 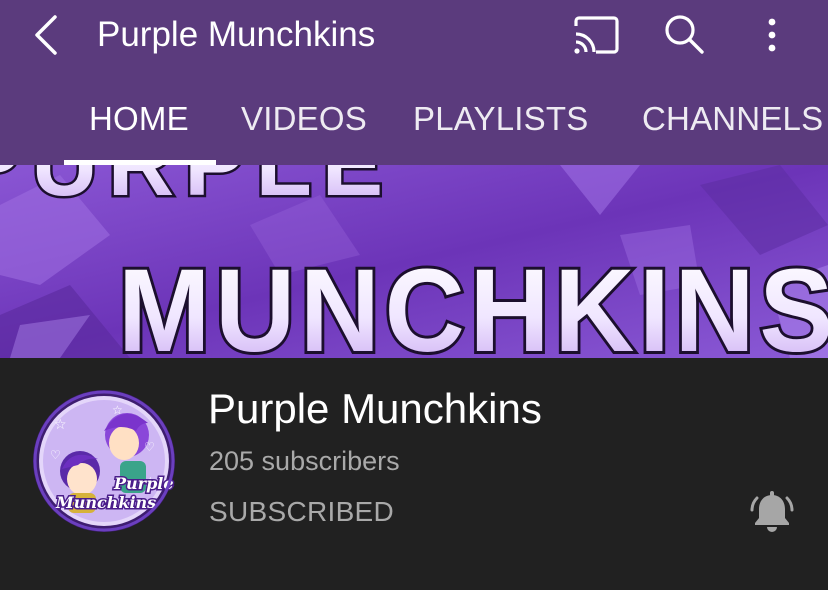 What do you see at coordinates (143, 483) in the screenshot?
I see `avatar-text-line1: Purple` at bounding box center [143, 483].